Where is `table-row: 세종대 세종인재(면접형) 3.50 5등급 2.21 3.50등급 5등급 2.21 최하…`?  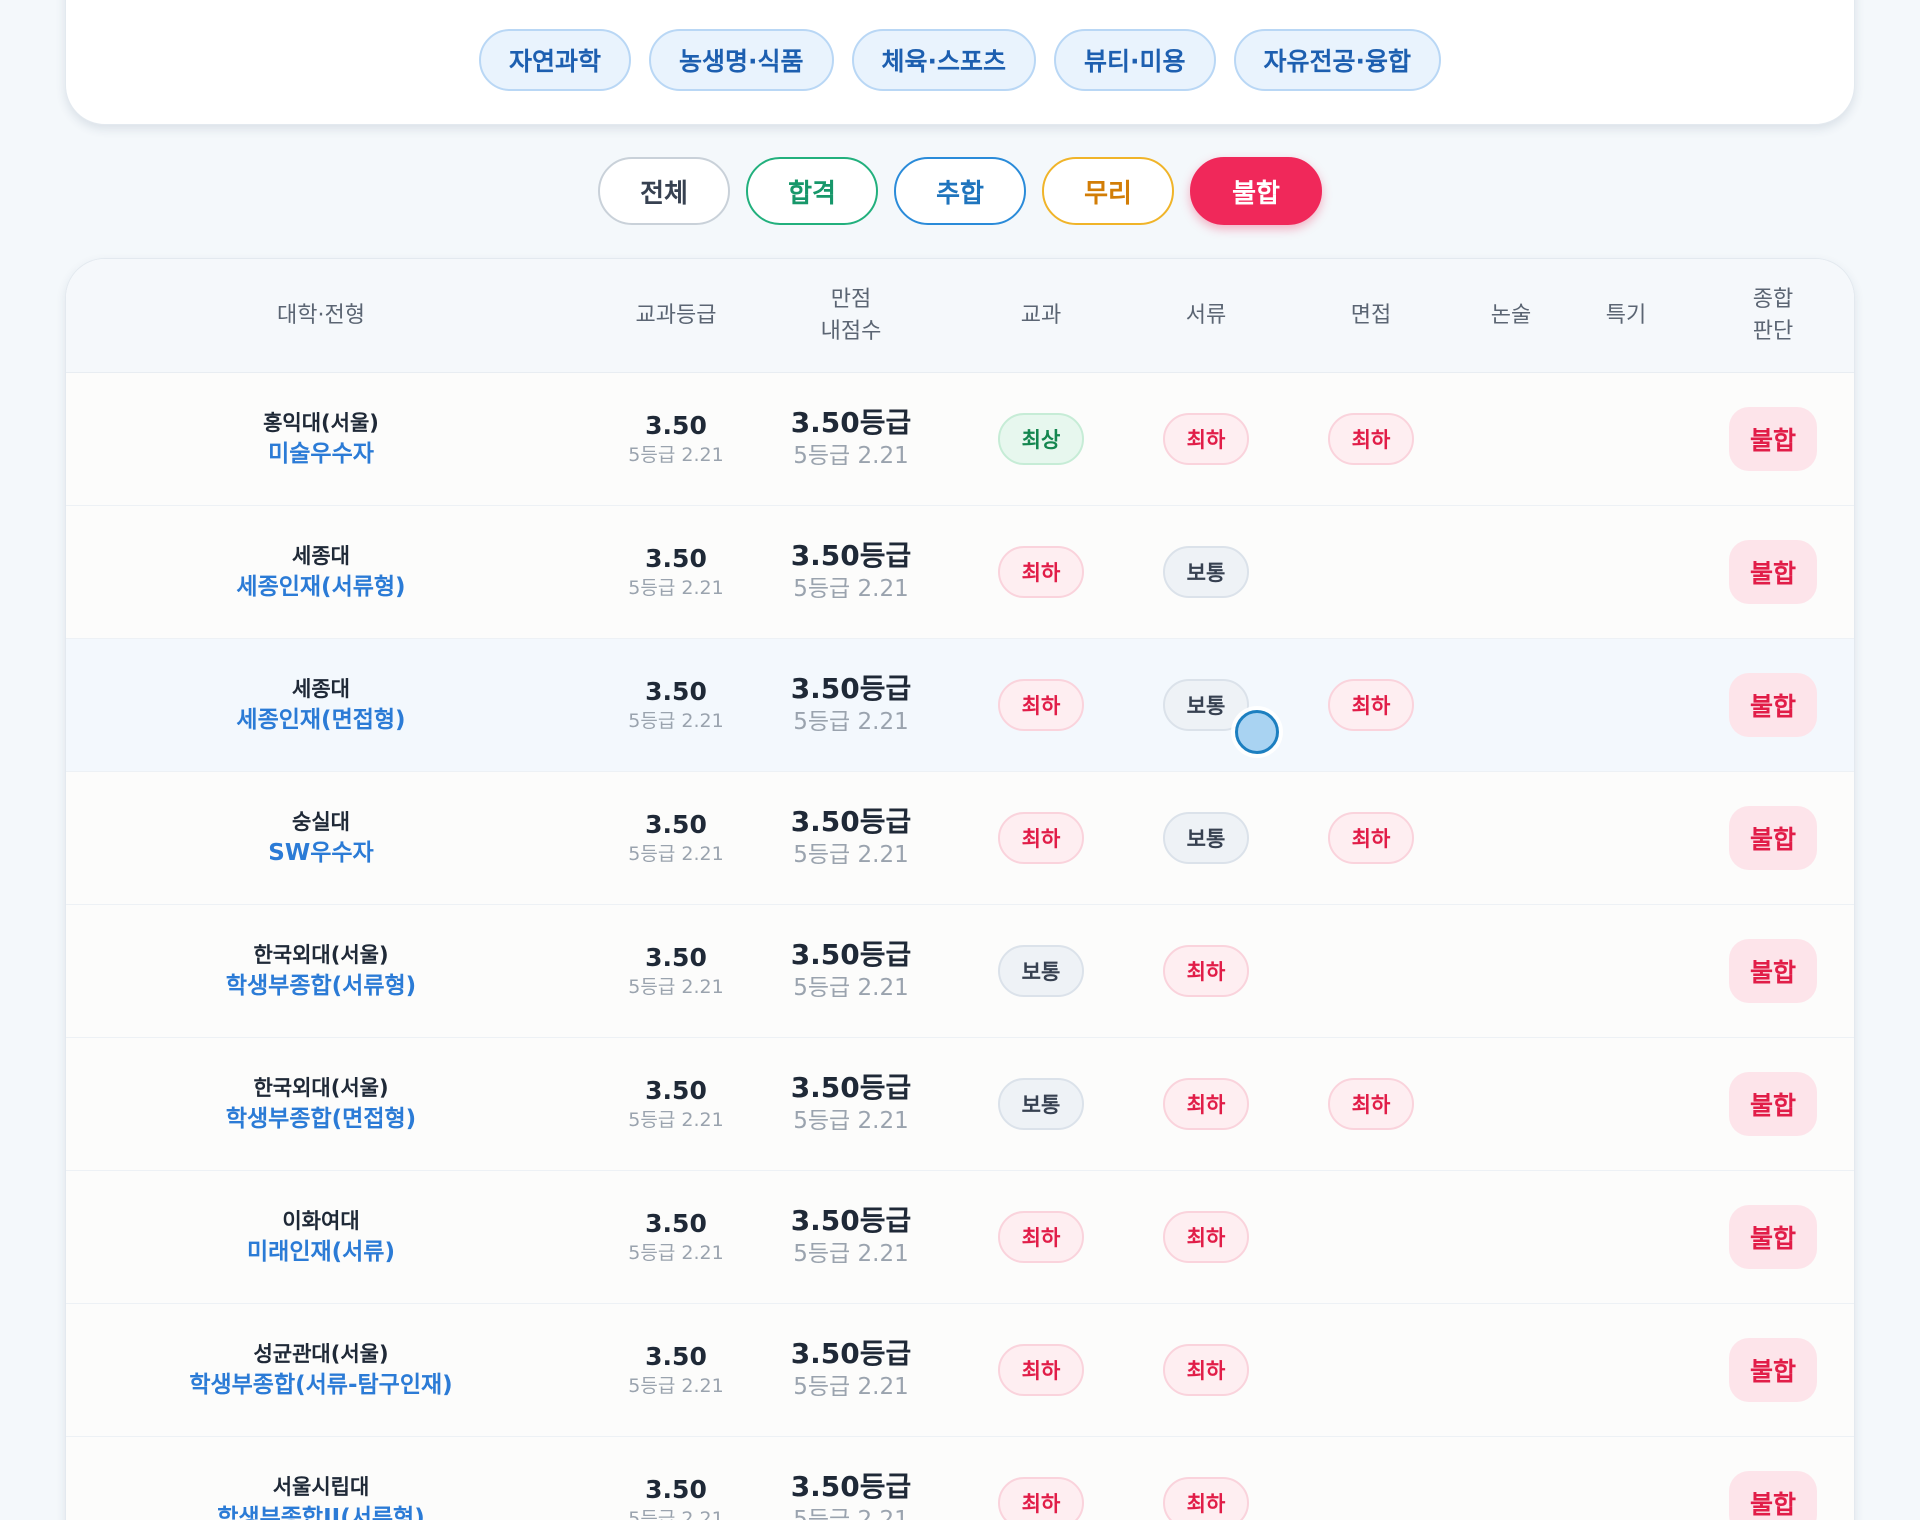 table-row: 세종대 세종인재(면접형) 3.50 5등급 2.21 3.50등급 5등급 2.21 최하… is located at coordinates (960, 705).